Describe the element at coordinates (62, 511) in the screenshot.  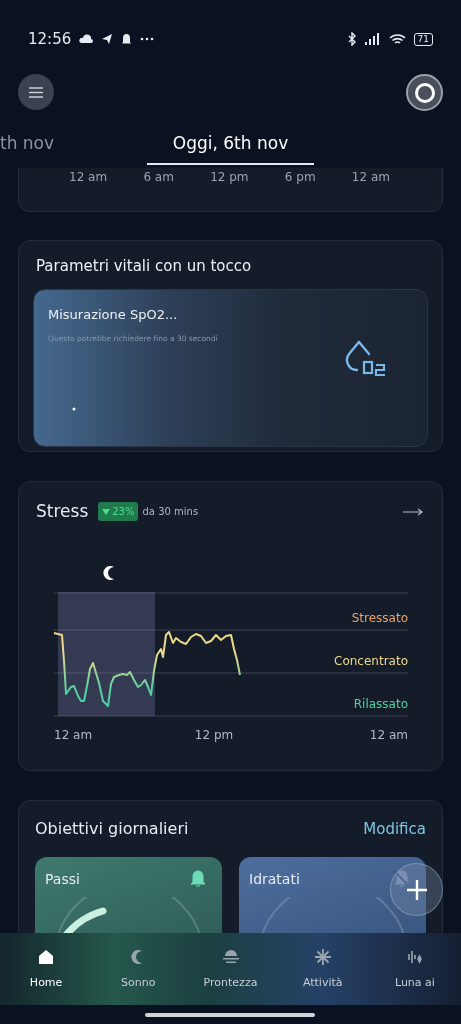
I see `section-title: Stress` at that location.